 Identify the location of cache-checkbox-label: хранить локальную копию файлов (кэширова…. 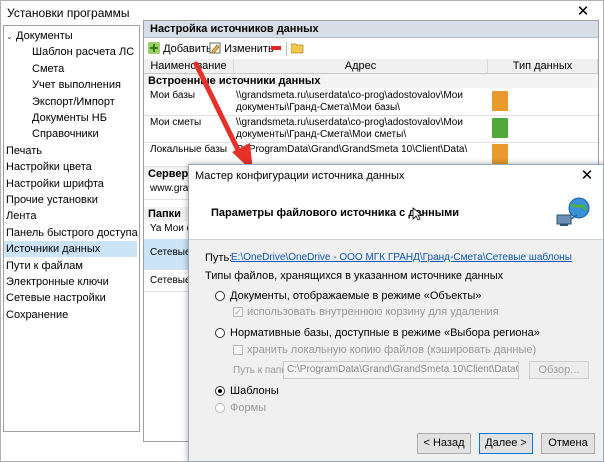
(392, 350).